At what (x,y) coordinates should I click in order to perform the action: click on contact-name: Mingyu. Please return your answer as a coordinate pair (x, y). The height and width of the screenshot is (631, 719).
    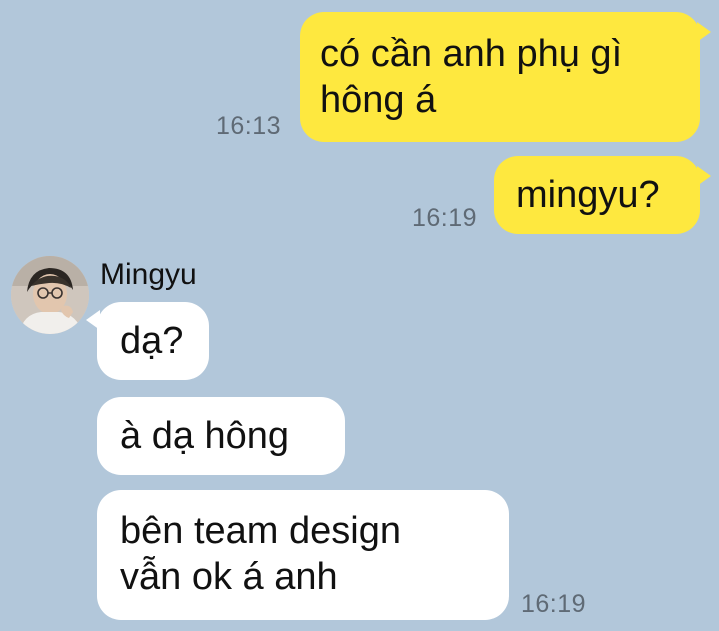
    Looking at the image, I should click on (148, 274).